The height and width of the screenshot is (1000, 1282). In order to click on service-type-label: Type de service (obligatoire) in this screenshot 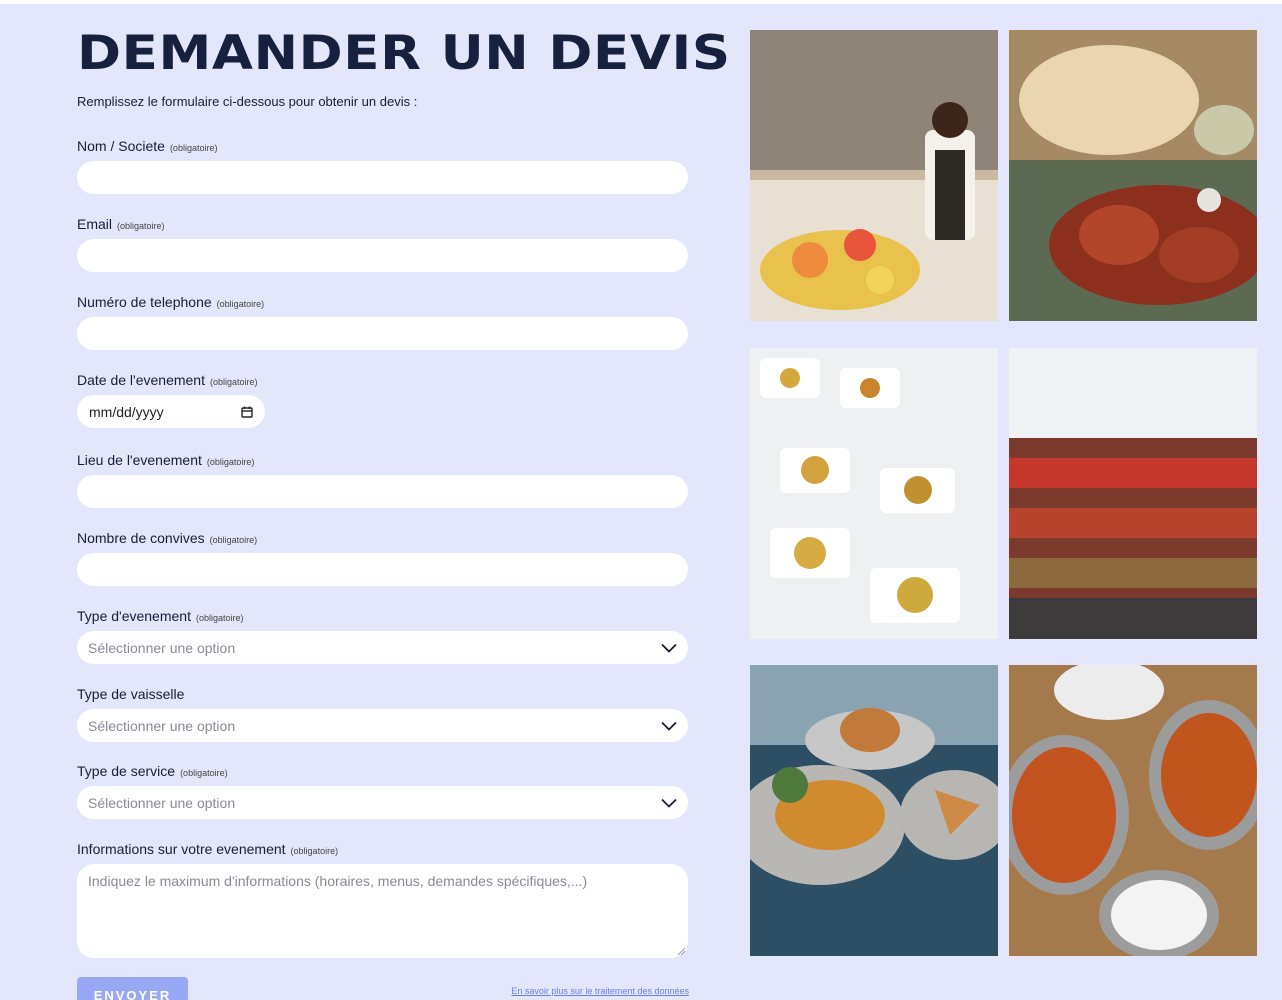, I will do `click(152, 771)`.